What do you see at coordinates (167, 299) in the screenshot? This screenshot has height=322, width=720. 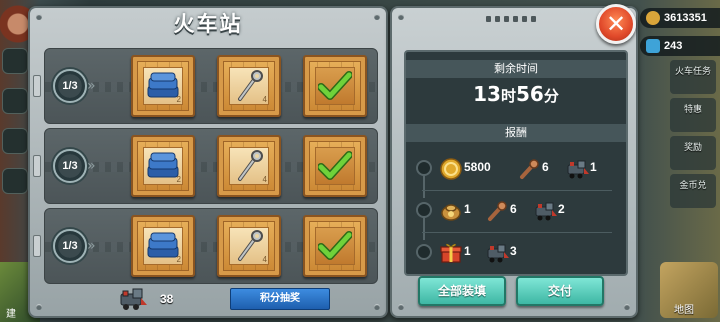 I see `points-value: 38` at bounding box center [167, 299].